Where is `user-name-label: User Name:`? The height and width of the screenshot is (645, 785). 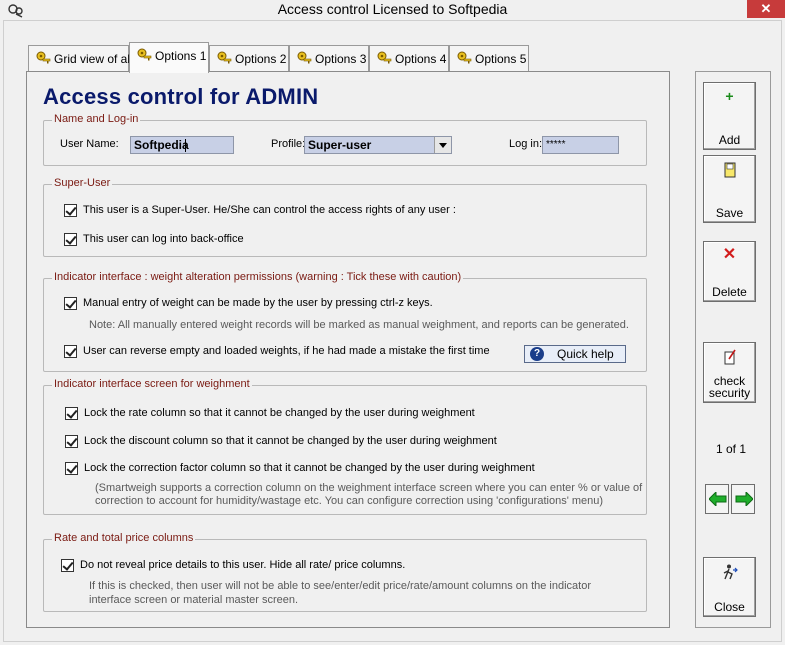 user-name-label: User Name: is located at coordinates (89, 144).